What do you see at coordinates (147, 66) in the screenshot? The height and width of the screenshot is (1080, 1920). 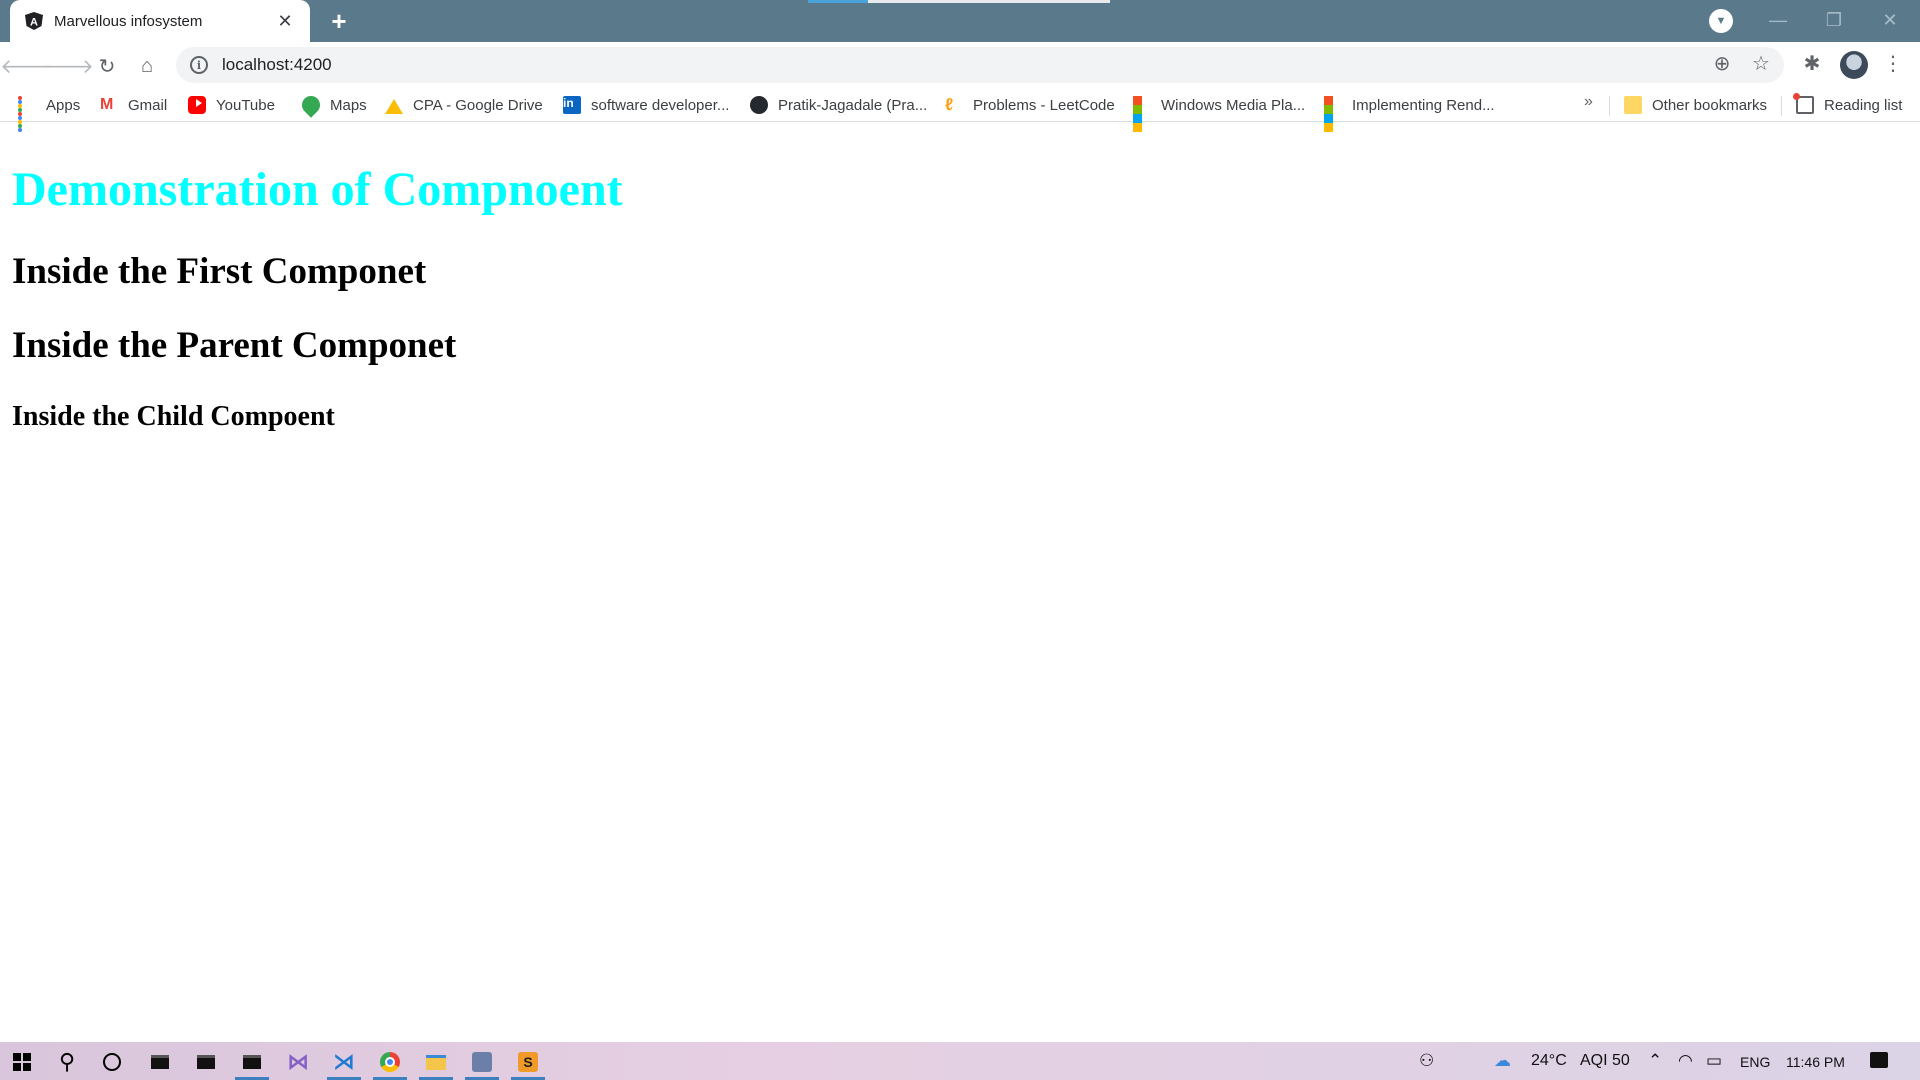 I see `home-button: ⌂` at bounding box center [147, 66].